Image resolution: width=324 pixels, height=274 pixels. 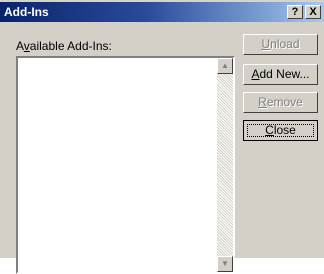 I want to click on close-button-label: Close, so click(x=280, y=130).